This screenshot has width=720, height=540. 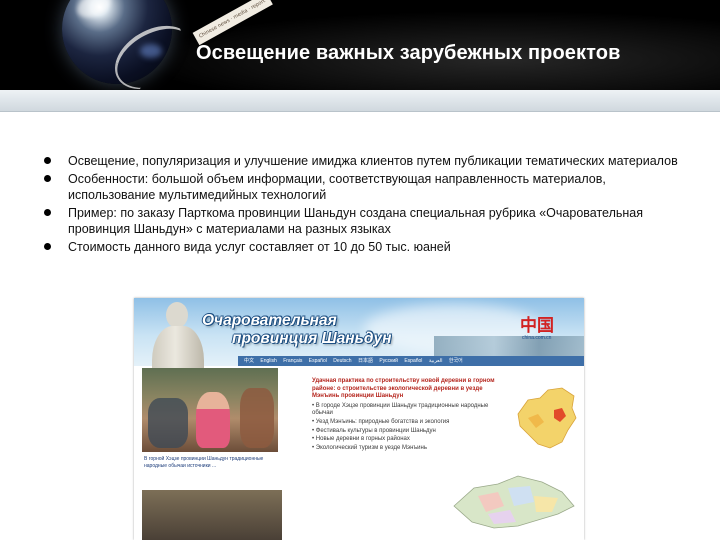 I want to click on lang-link: 日本語, so click(x=365, y=361).